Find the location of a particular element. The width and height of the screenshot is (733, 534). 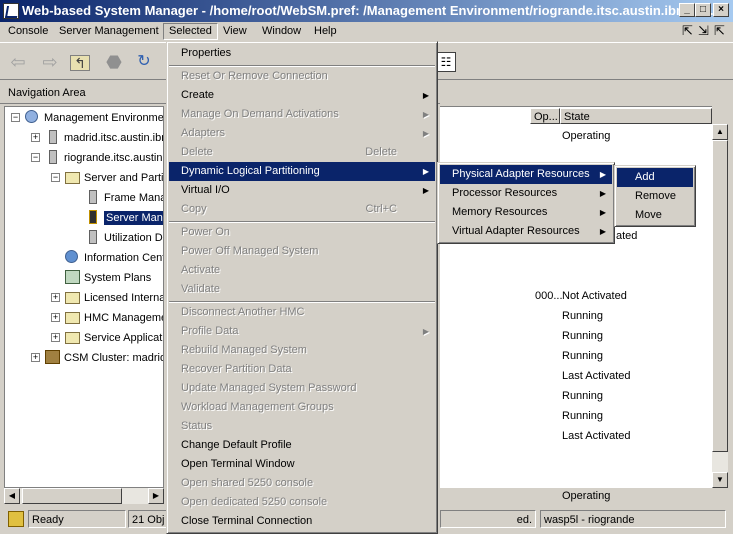

menu-item-add: Add is located at coordinates (655, 177).